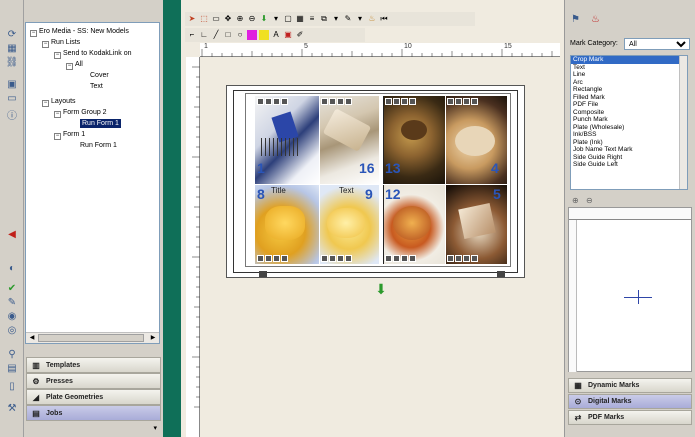 The width and height of the screenshot is (695, 437). I want to click on mark-item: Rectangle, so click(629, 90).